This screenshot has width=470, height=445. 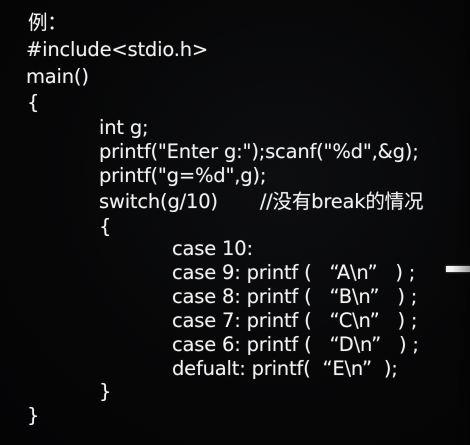 What do you see at coordinates (458, 269) in the screenshot?
I see `highlight-bar` at bounding box center [458, 269].